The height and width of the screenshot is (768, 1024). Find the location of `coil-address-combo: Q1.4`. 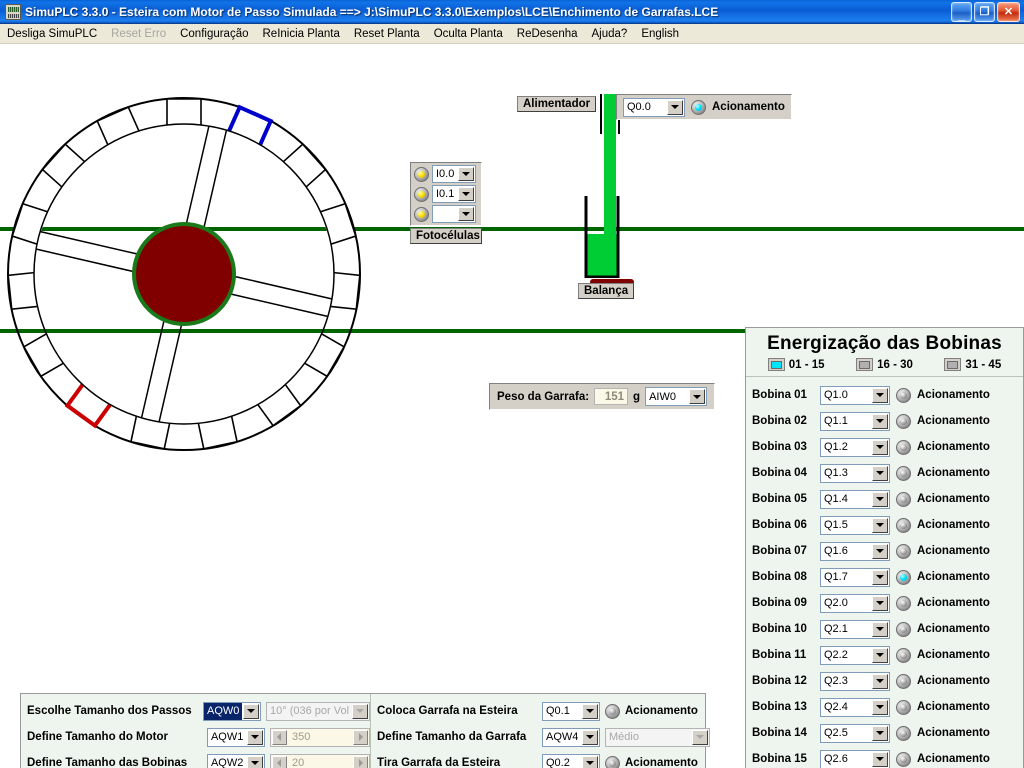

coil-address-combo: Q1.4 is located at coordinates (855, 499).